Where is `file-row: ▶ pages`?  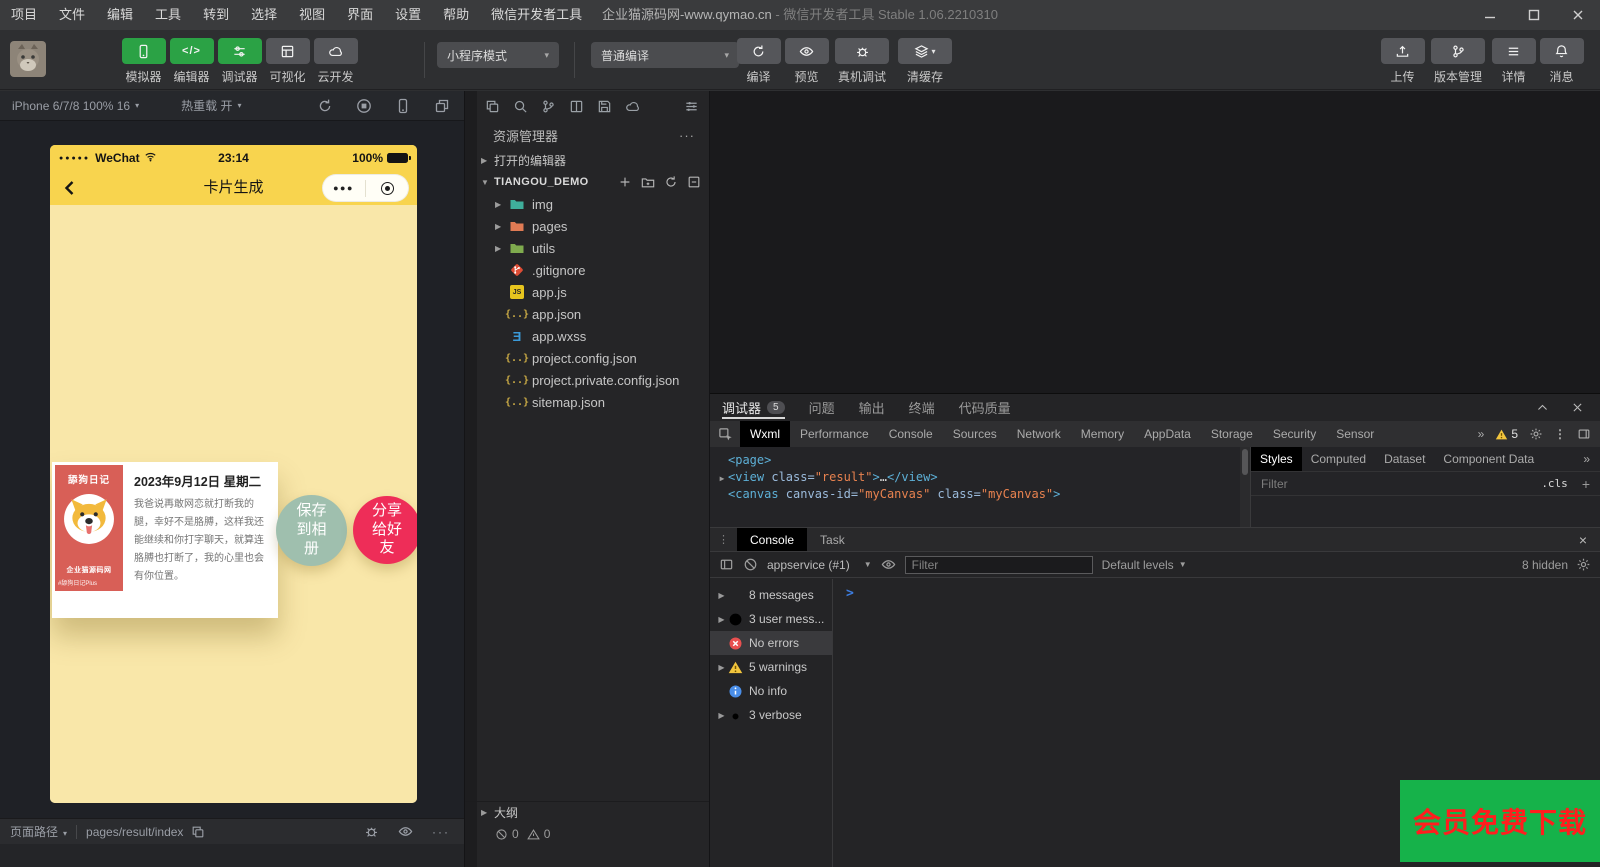 file-row: ▶ pages is located at coordinates (587, 226).